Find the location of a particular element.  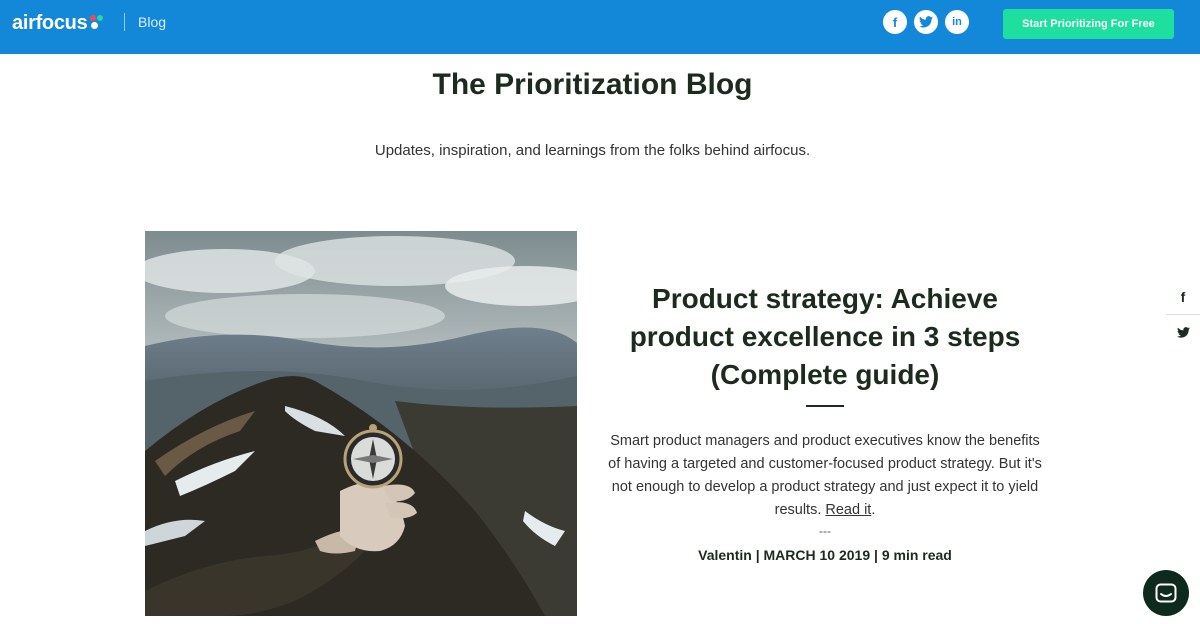

post-meta: Valentin | MARCH 10 2019 | 9 min read is located at coordinates (825, 555).